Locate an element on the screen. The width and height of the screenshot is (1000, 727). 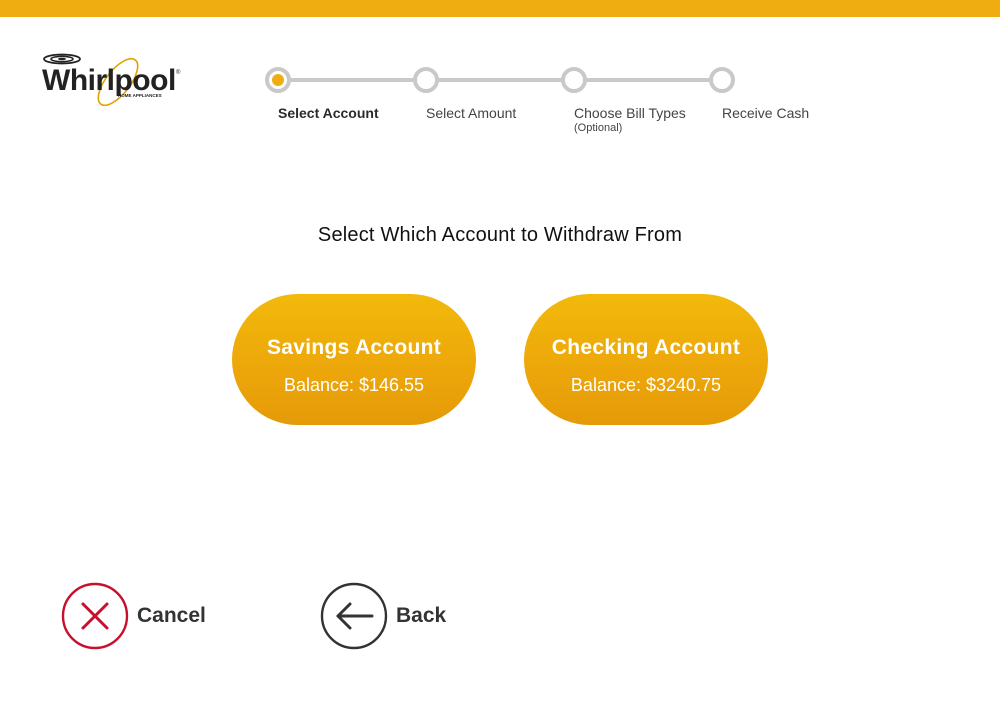
step-dot-receive-cash is located at coordinates (722, 80).